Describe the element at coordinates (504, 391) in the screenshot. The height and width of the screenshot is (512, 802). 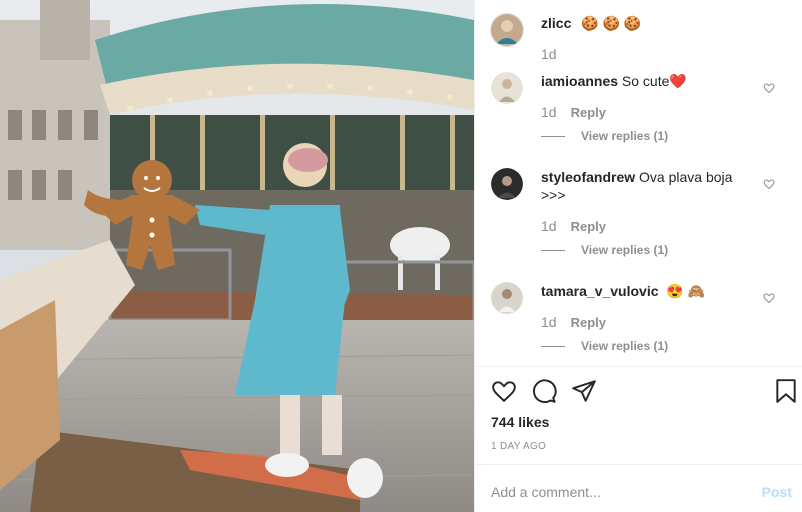
I see `heart-icon` at that location.